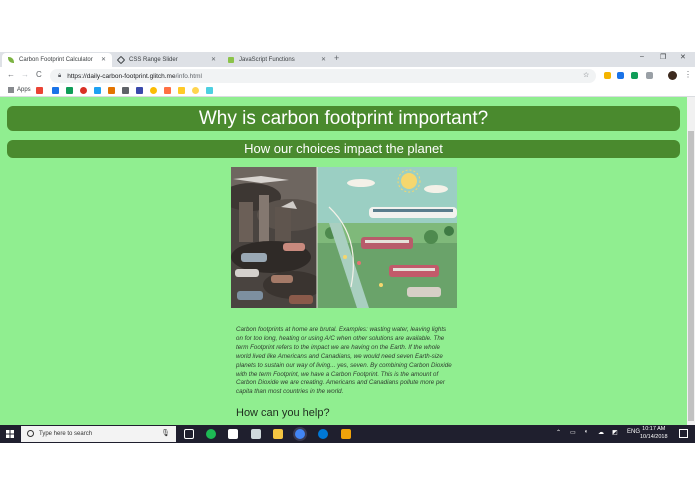  What do you see at coordinates (323, 434) in the screenshot?
I see `edge-icon` at bounding box center [323, 434].